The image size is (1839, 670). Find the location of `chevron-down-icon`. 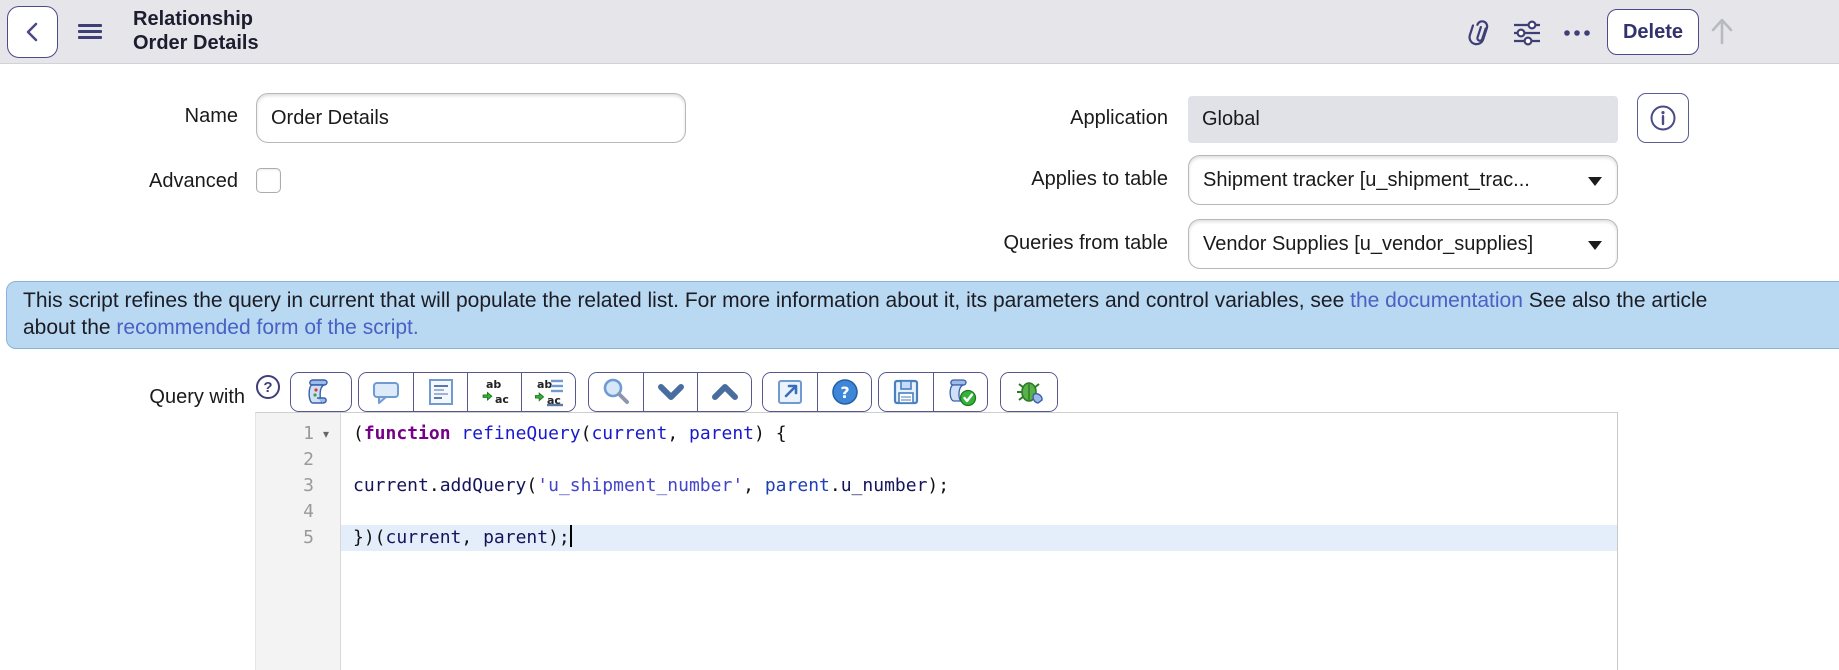

chevron-down-icon is located at coordinates (670, 392).